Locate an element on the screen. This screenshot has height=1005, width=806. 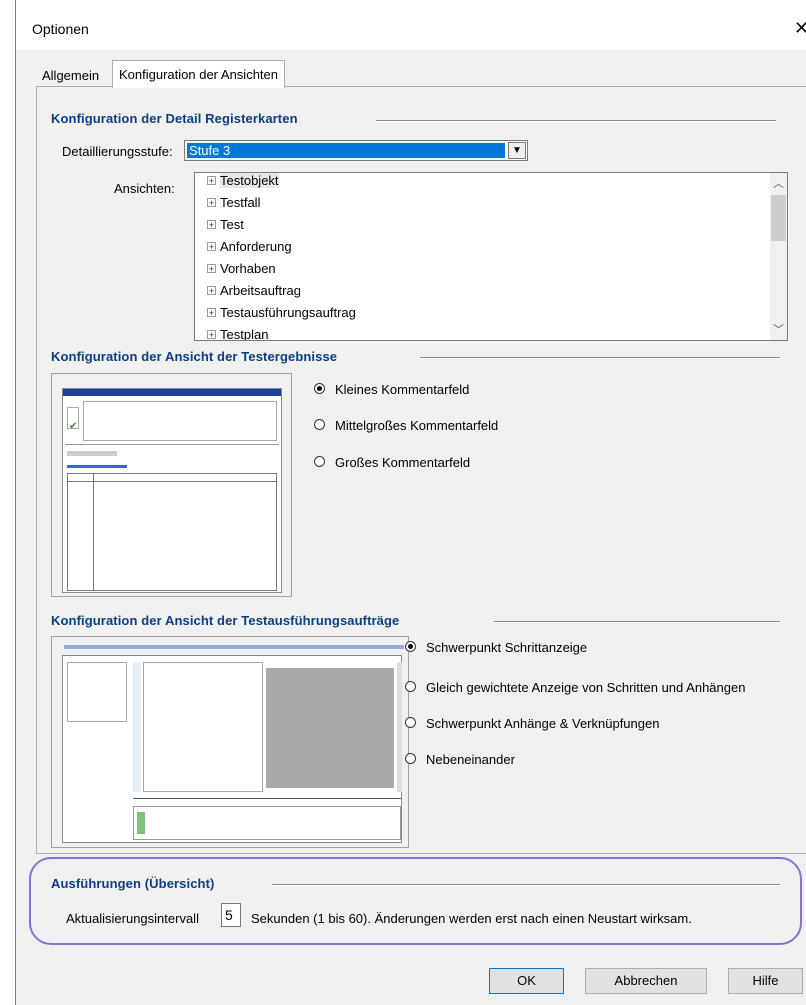
cancel-button: Abbrechen is located at coordinates (646, 981).